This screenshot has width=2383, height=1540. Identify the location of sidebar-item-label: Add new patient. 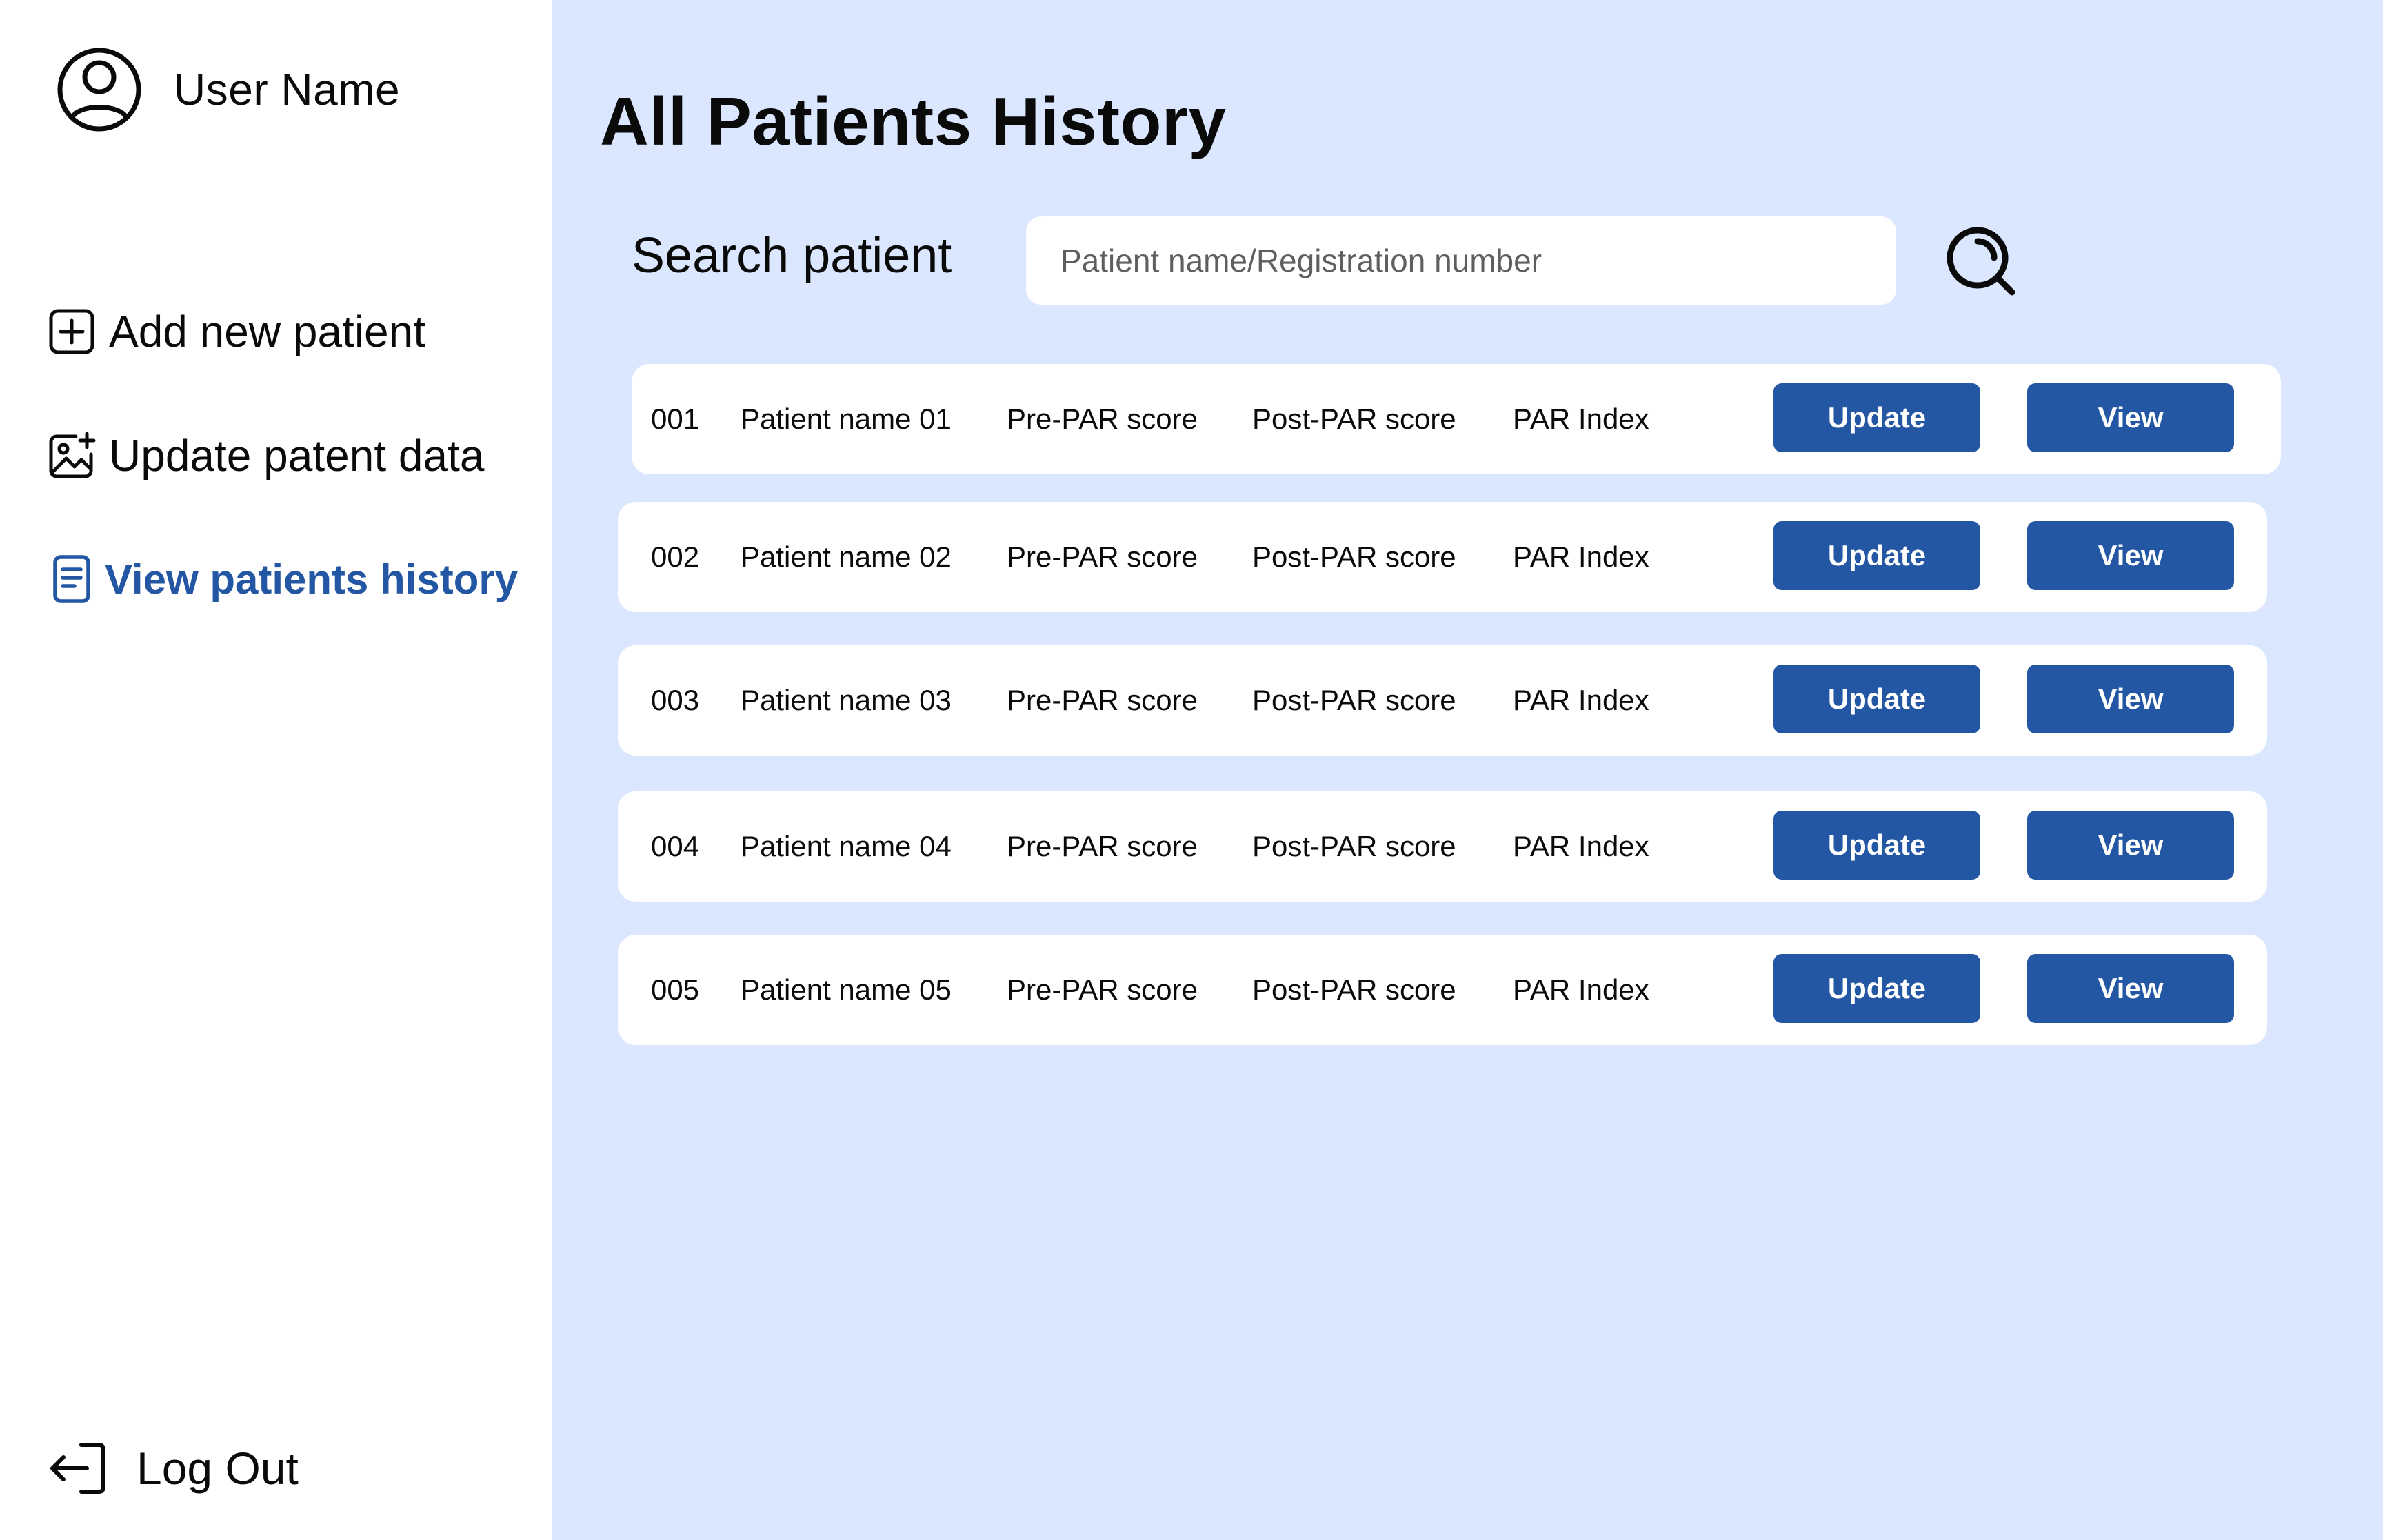
(267, 332).